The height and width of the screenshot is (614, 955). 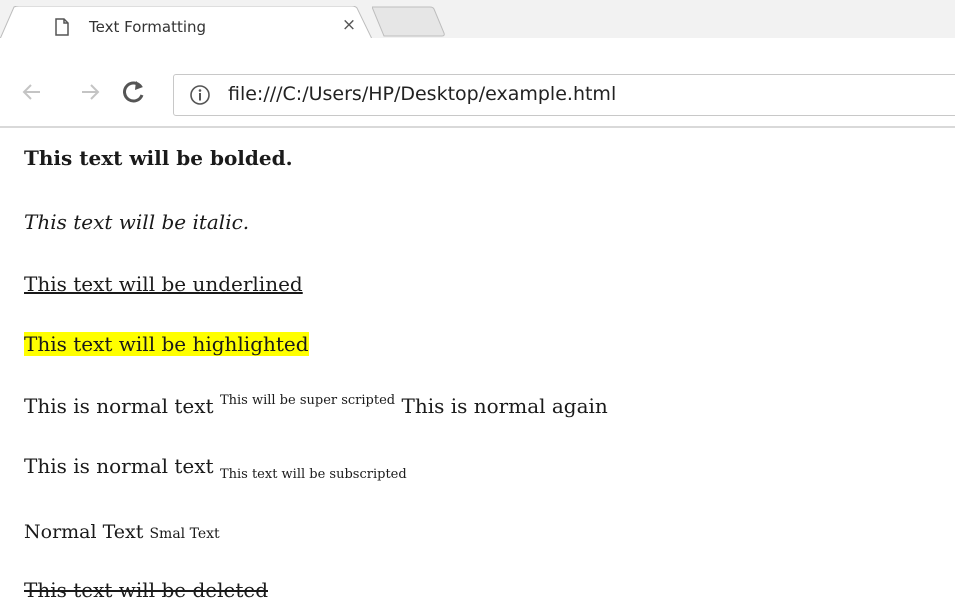 What do you see at coordinates (158, 158) in the screenshot?
I see `bold-text: This text will be bolded.` at bounding box center [158, 158].